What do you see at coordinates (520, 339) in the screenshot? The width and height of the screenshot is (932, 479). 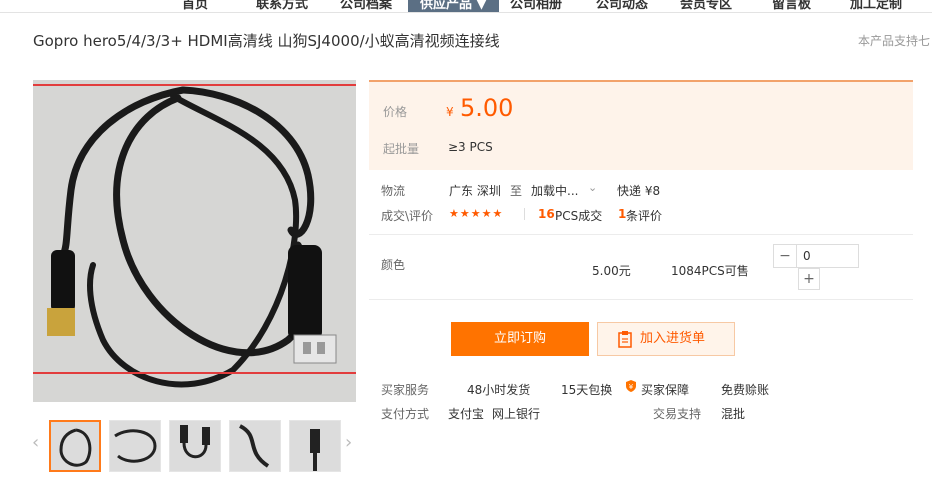 I see `order-now-button: 立即订购` at bounding box center [520, 339].